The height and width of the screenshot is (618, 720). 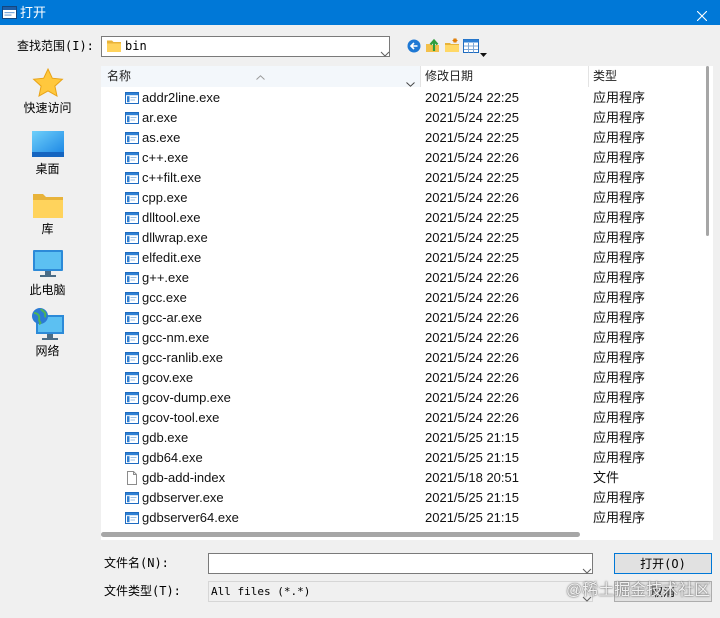 What do you see at coordinates (399, 138) in the screenshot?
I see `file-row: as.exe 2021/5/24 22:25 应用程序` at bounding box center [399, 138].